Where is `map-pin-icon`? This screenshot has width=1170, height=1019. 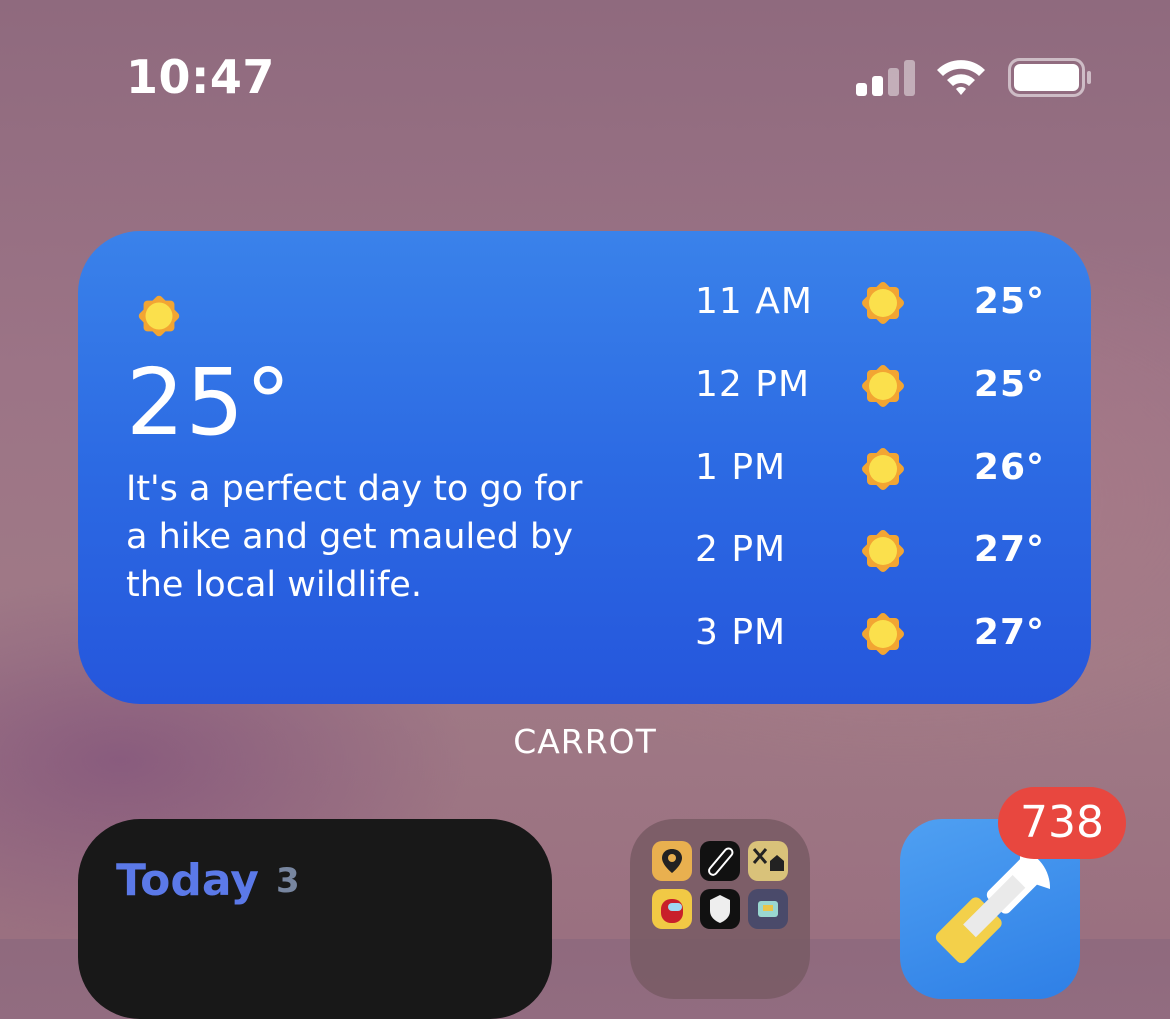 map-pin-icon is located at coordinates (672, 861).